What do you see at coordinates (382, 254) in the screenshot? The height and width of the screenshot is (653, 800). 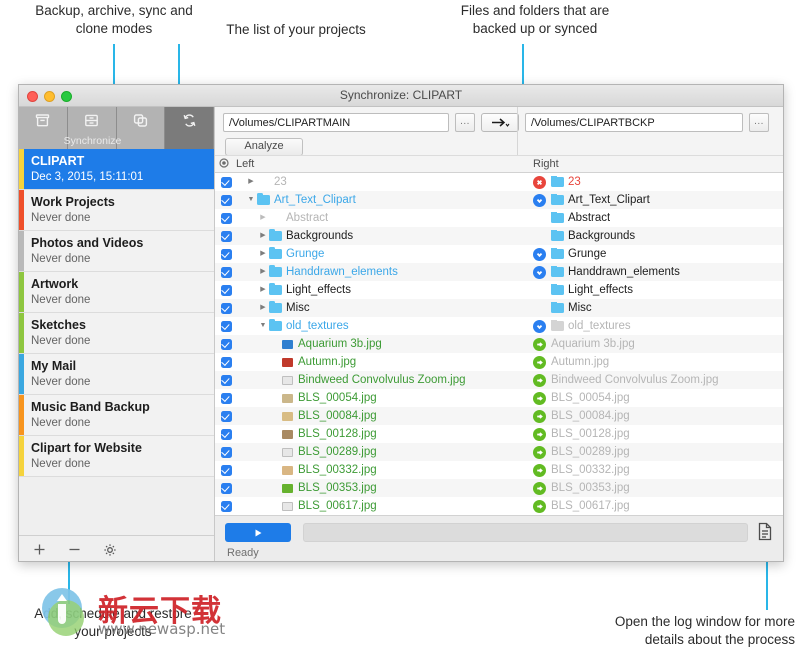 I see `left-item: ▶ Grunge` at bounding box center [382, 254].